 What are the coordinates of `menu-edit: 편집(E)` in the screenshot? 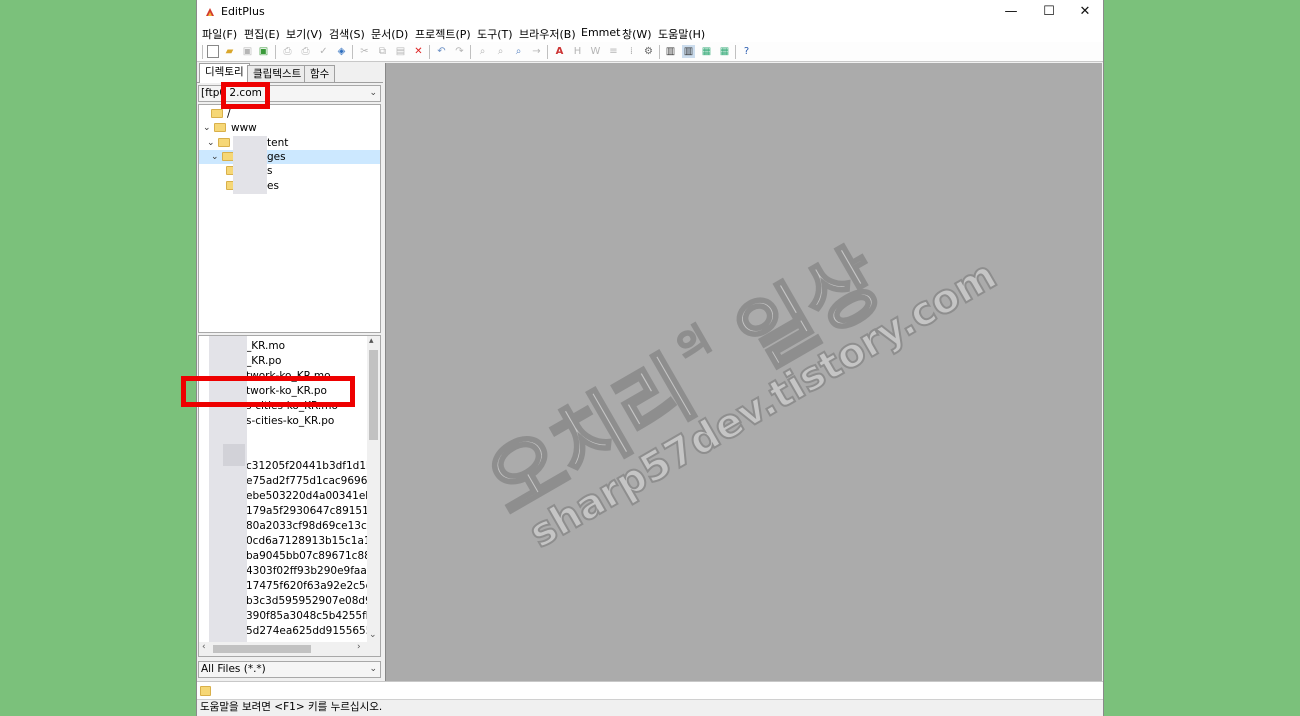 It's located at (262, 34).